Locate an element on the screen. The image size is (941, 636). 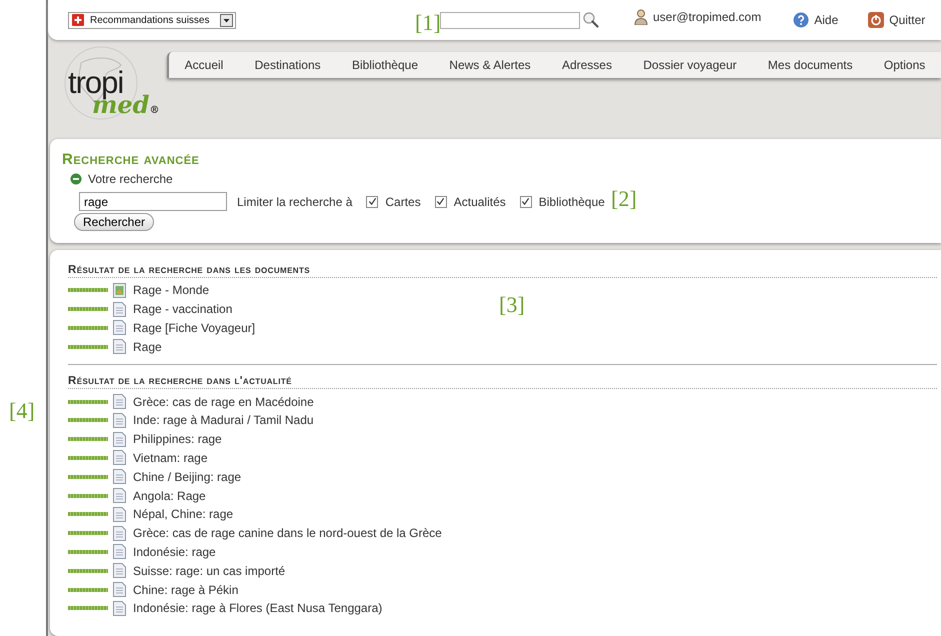
callout-label: [4] is located at coordinates (22, 411).